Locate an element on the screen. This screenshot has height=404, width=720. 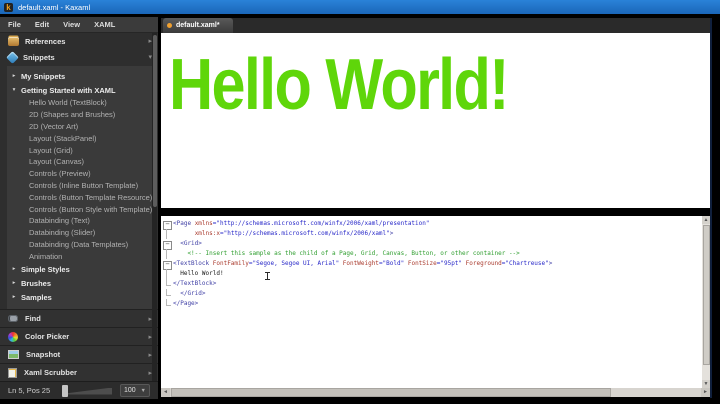
dropdown-arrow-icon: ▼ is located at coordinates (143, 390).